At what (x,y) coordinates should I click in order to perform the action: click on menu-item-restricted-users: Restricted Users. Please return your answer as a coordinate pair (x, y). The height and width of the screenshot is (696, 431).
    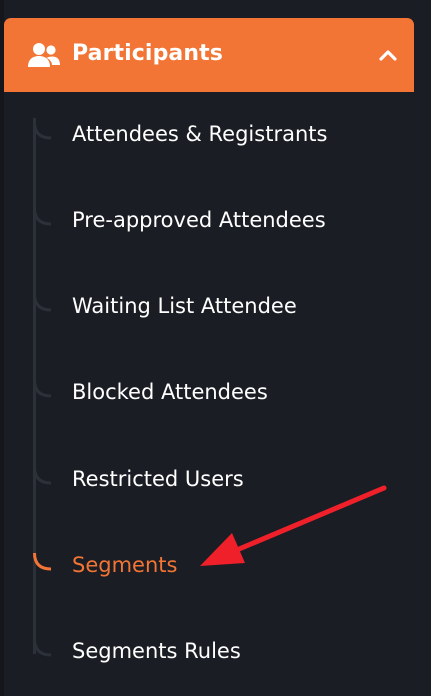
    Looking at the image, I should click on (207, 480).